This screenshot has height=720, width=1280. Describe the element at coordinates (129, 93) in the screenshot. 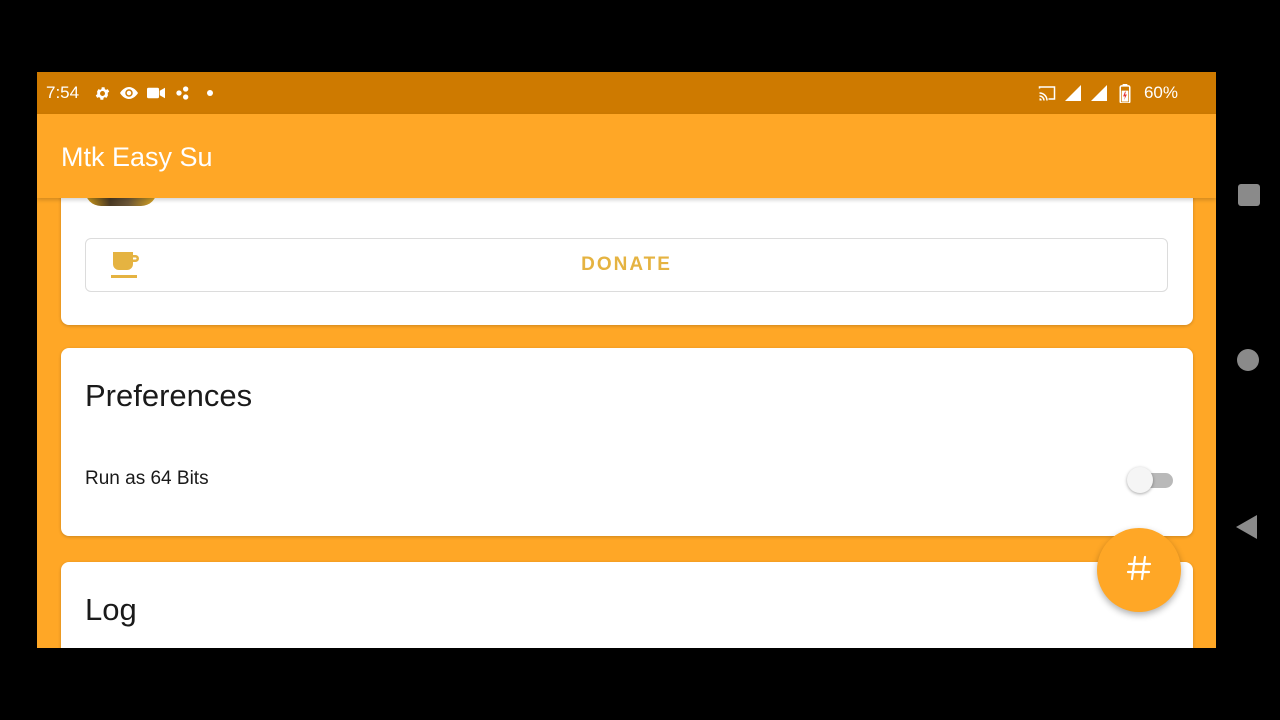

I see `eye-icon` at that location.